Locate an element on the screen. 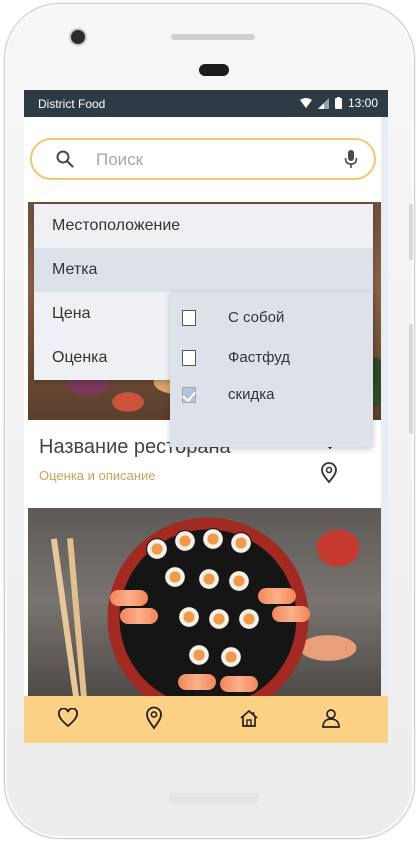  app-name: District Food is located at coordinates (72, 104).